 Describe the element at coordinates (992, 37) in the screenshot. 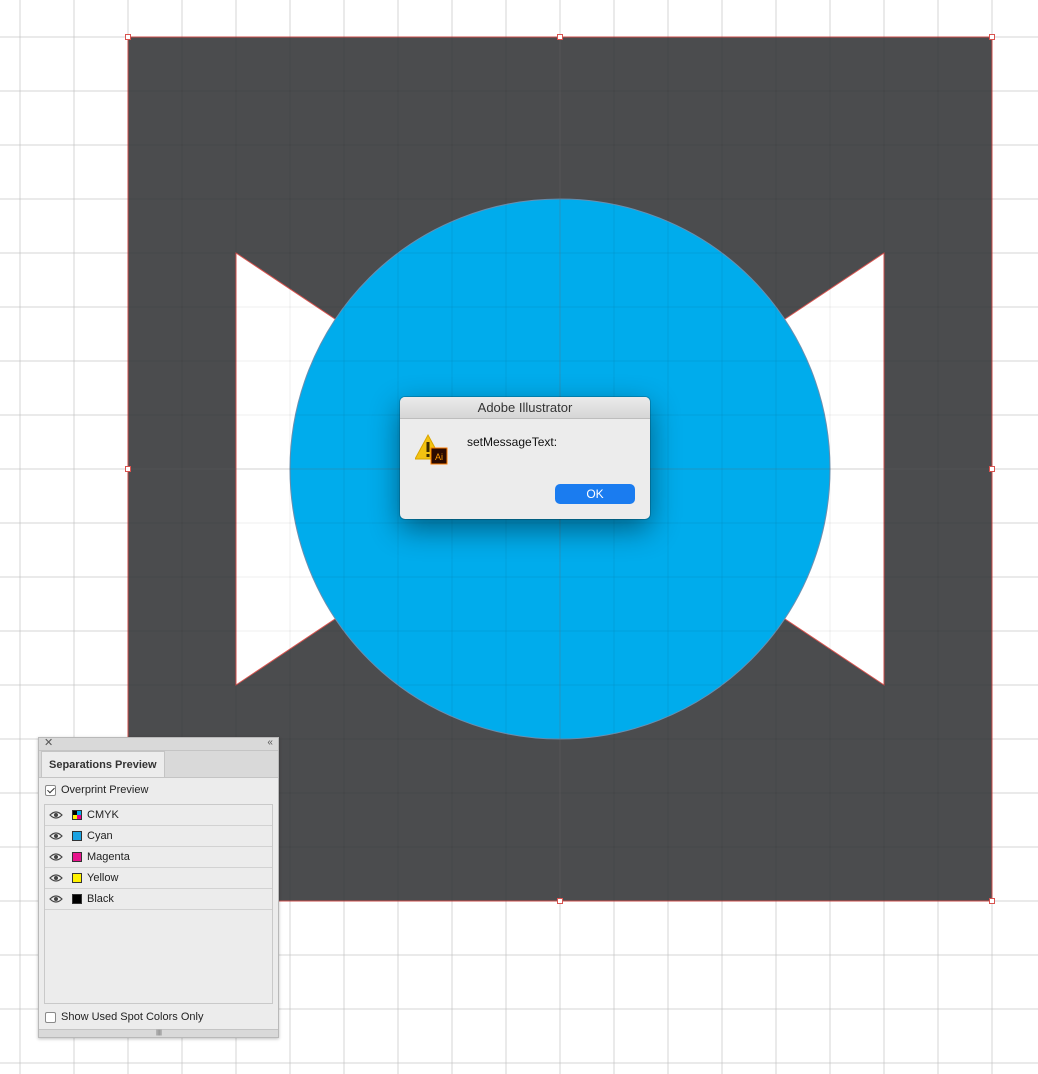

I see `handle-top-right` at that location.